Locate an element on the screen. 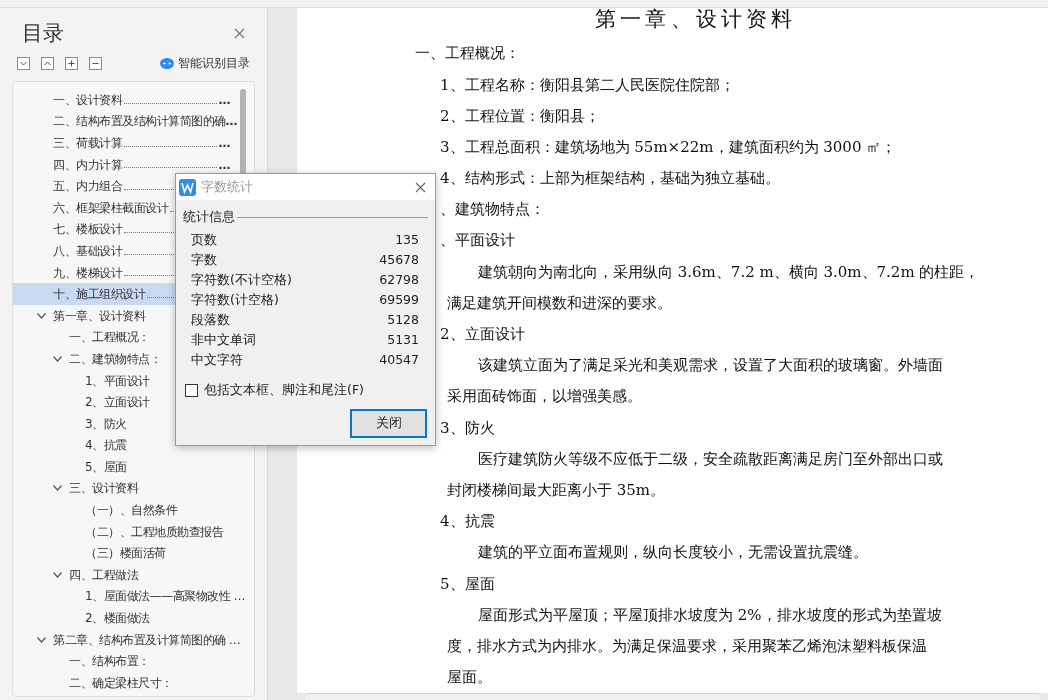  outline-item: （三）楼面活荷 is located at coordinates (133, 553).